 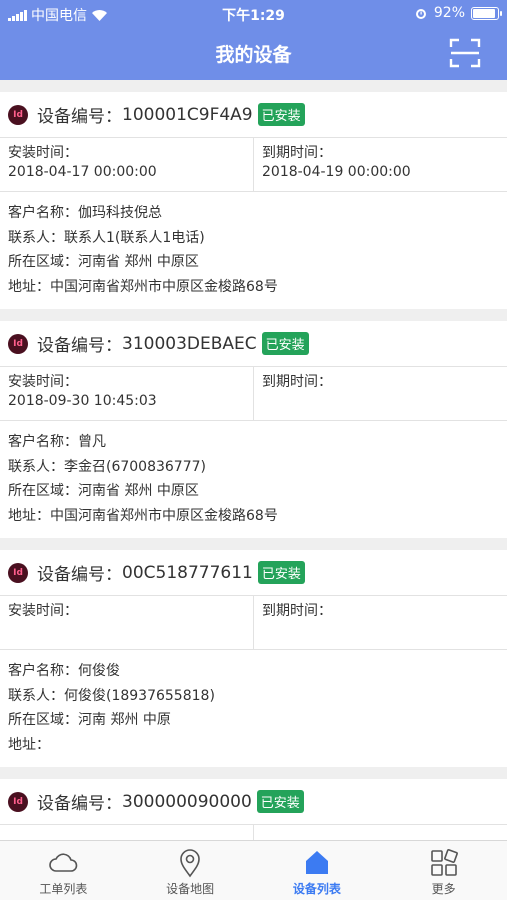 What do you see at coordinates (187, 572) in the screenshot?
I see `device-number: 00C518777611` at bounding box center [187, 572].